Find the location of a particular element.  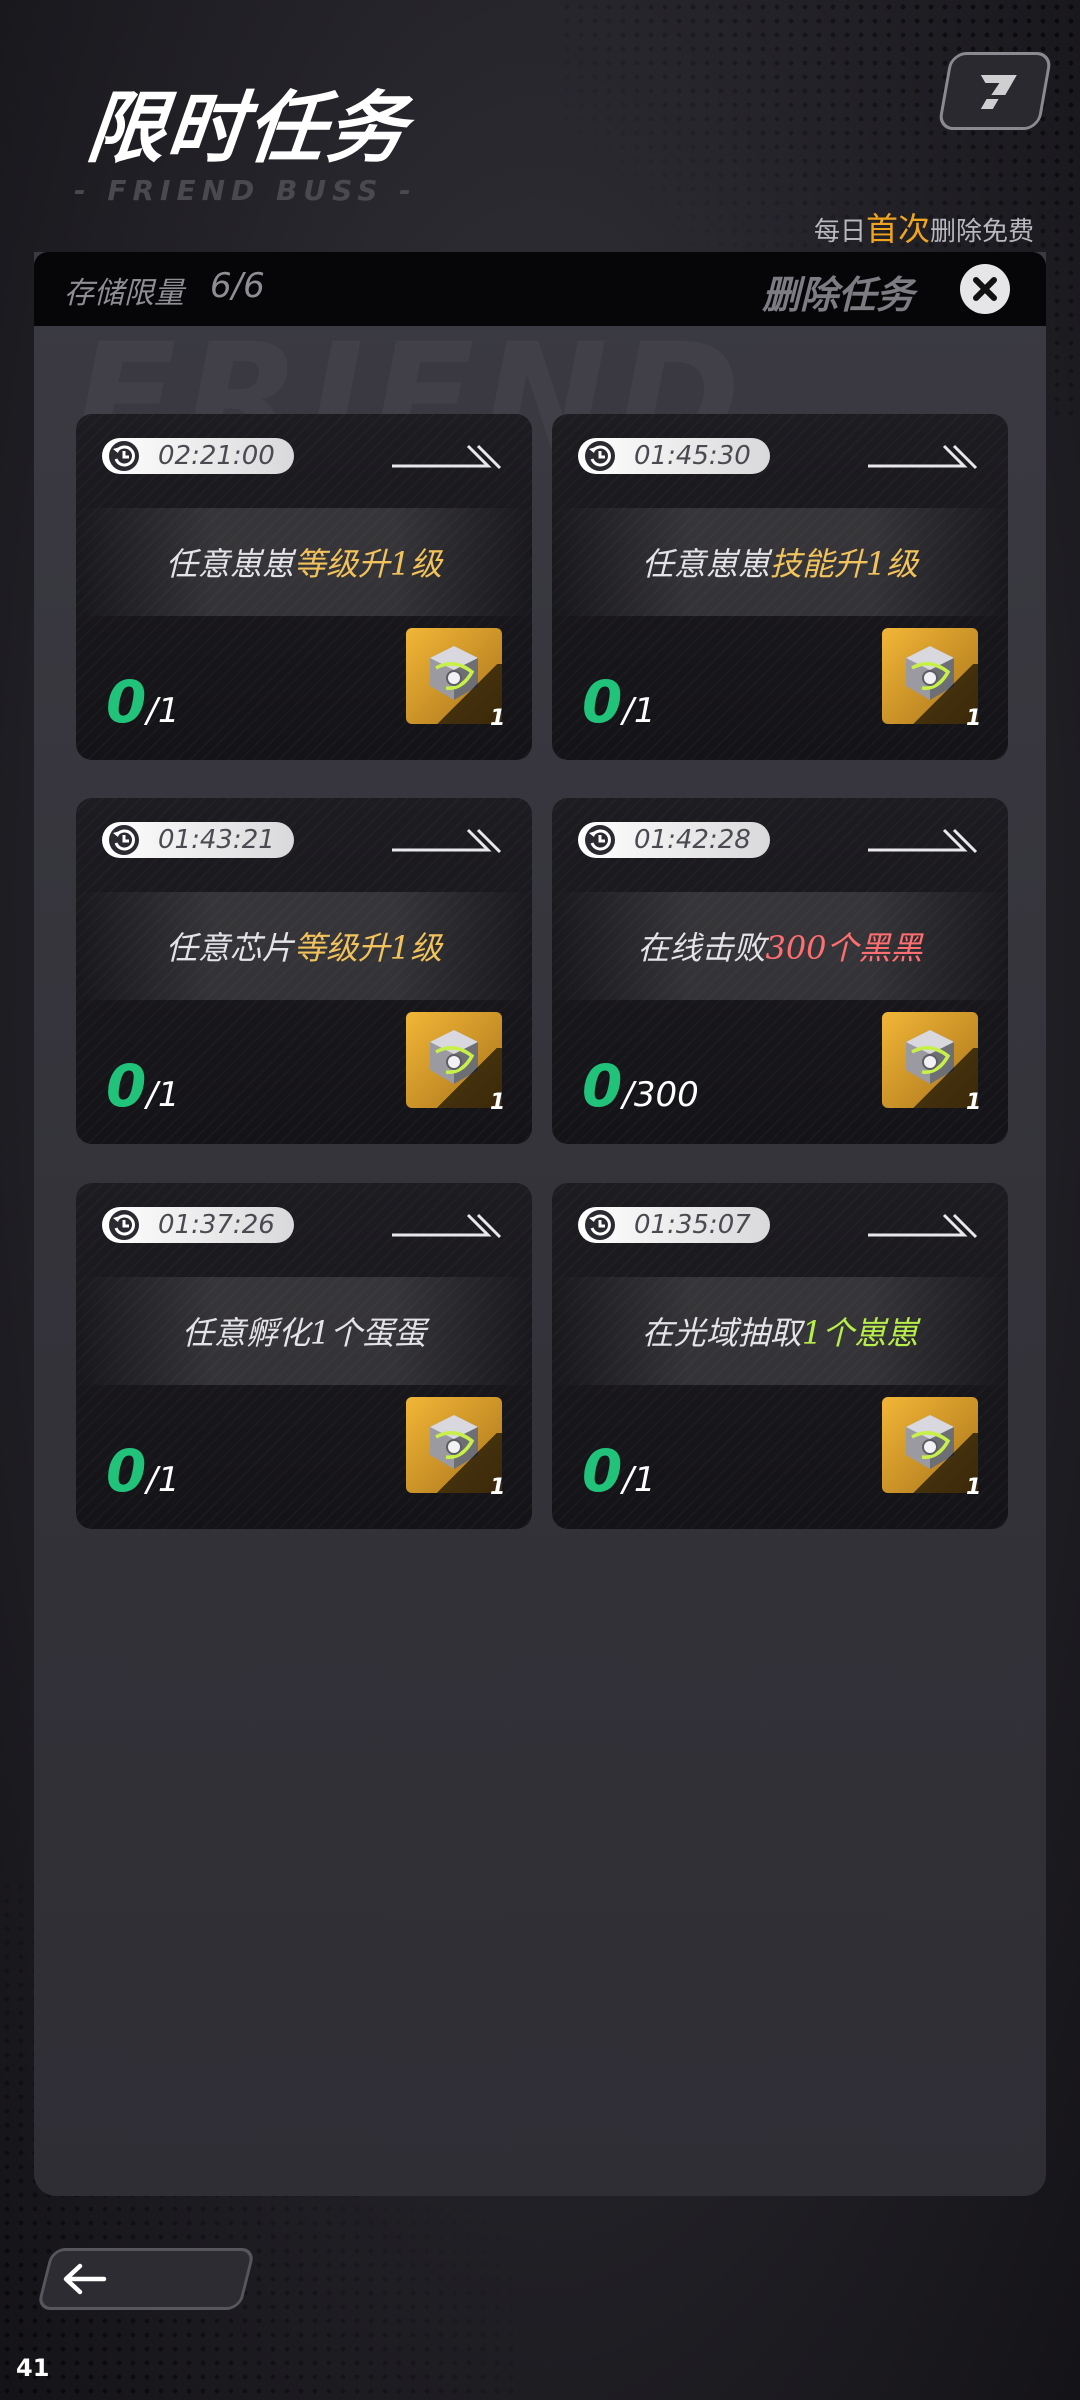

free-delete-pre: 每日 is located at coordinates (839, 232).